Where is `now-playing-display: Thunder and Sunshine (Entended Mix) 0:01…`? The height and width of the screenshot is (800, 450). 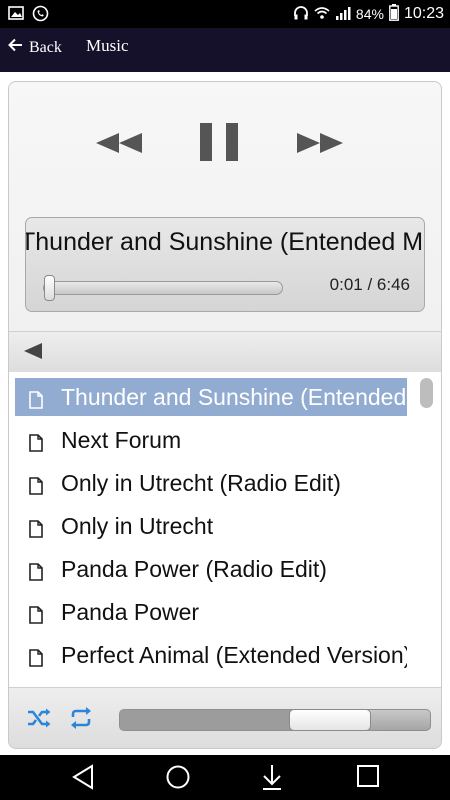
now-playing-display: Thunder and Sunshine (Entended Mix) 0:01… is located at coordinates (225, 264).